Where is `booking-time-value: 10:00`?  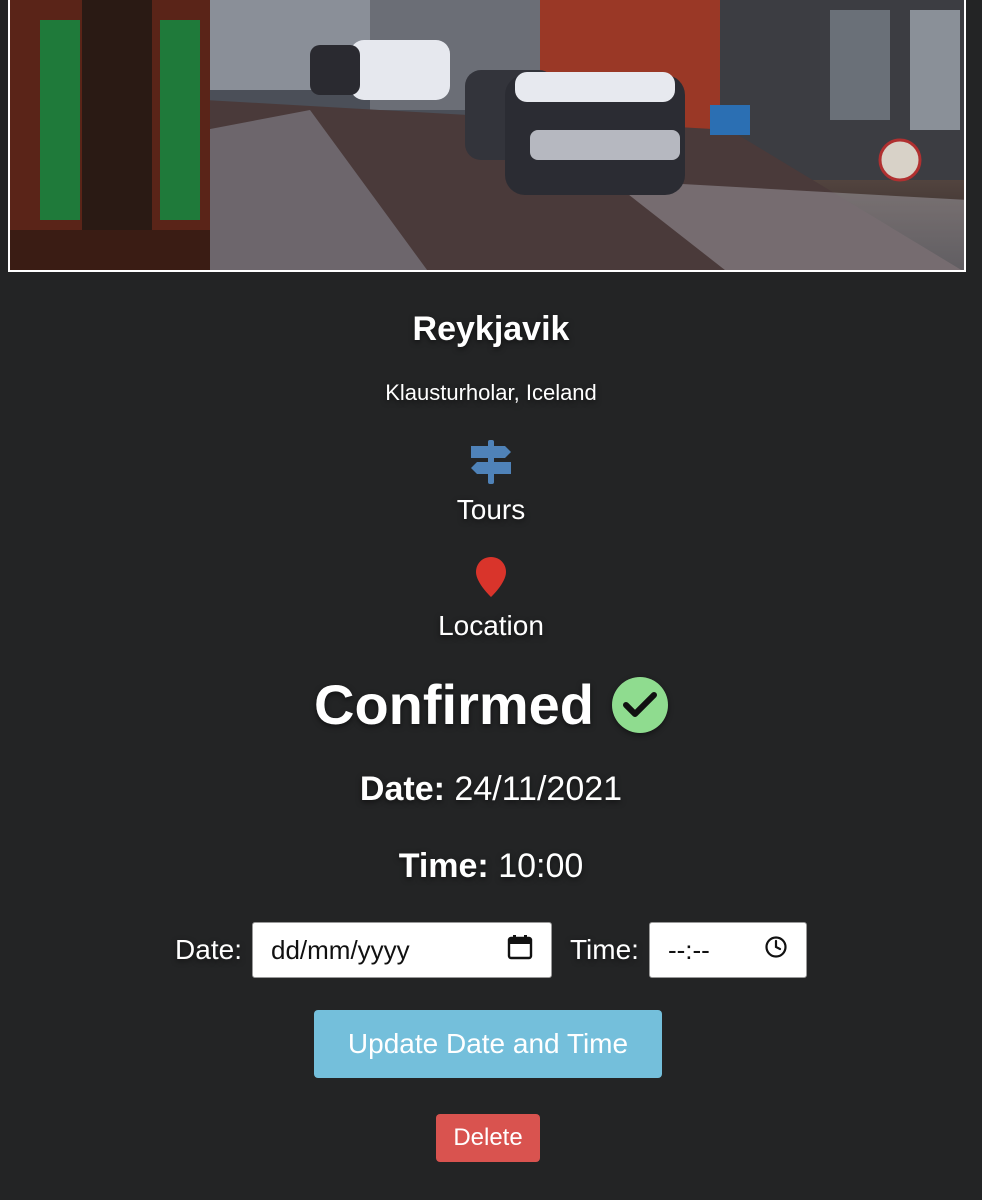 booking-time-value: 10:00 is located at coordinates (541, 866).